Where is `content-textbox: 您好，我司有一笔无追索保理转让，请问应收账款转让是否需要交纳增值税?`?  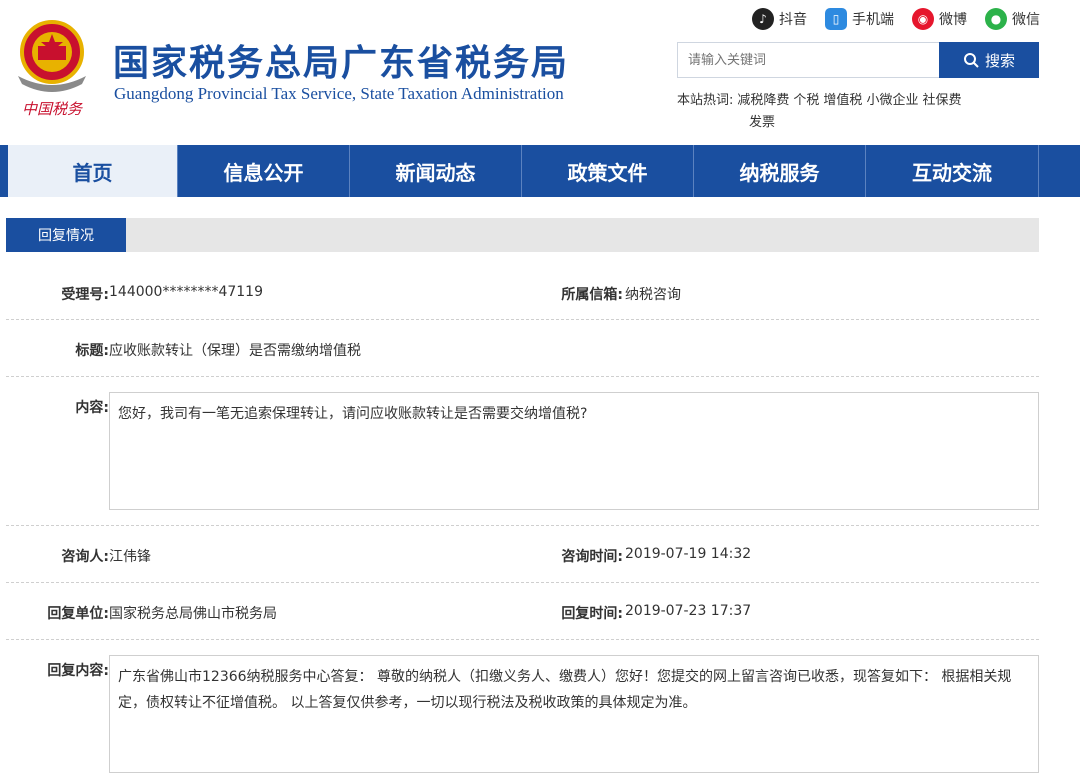 content-textbox: 您好，我司有一笔无追索保理转让，请问应收账款转让是否需要交纳增值税? is located at coordinates (574, 451).